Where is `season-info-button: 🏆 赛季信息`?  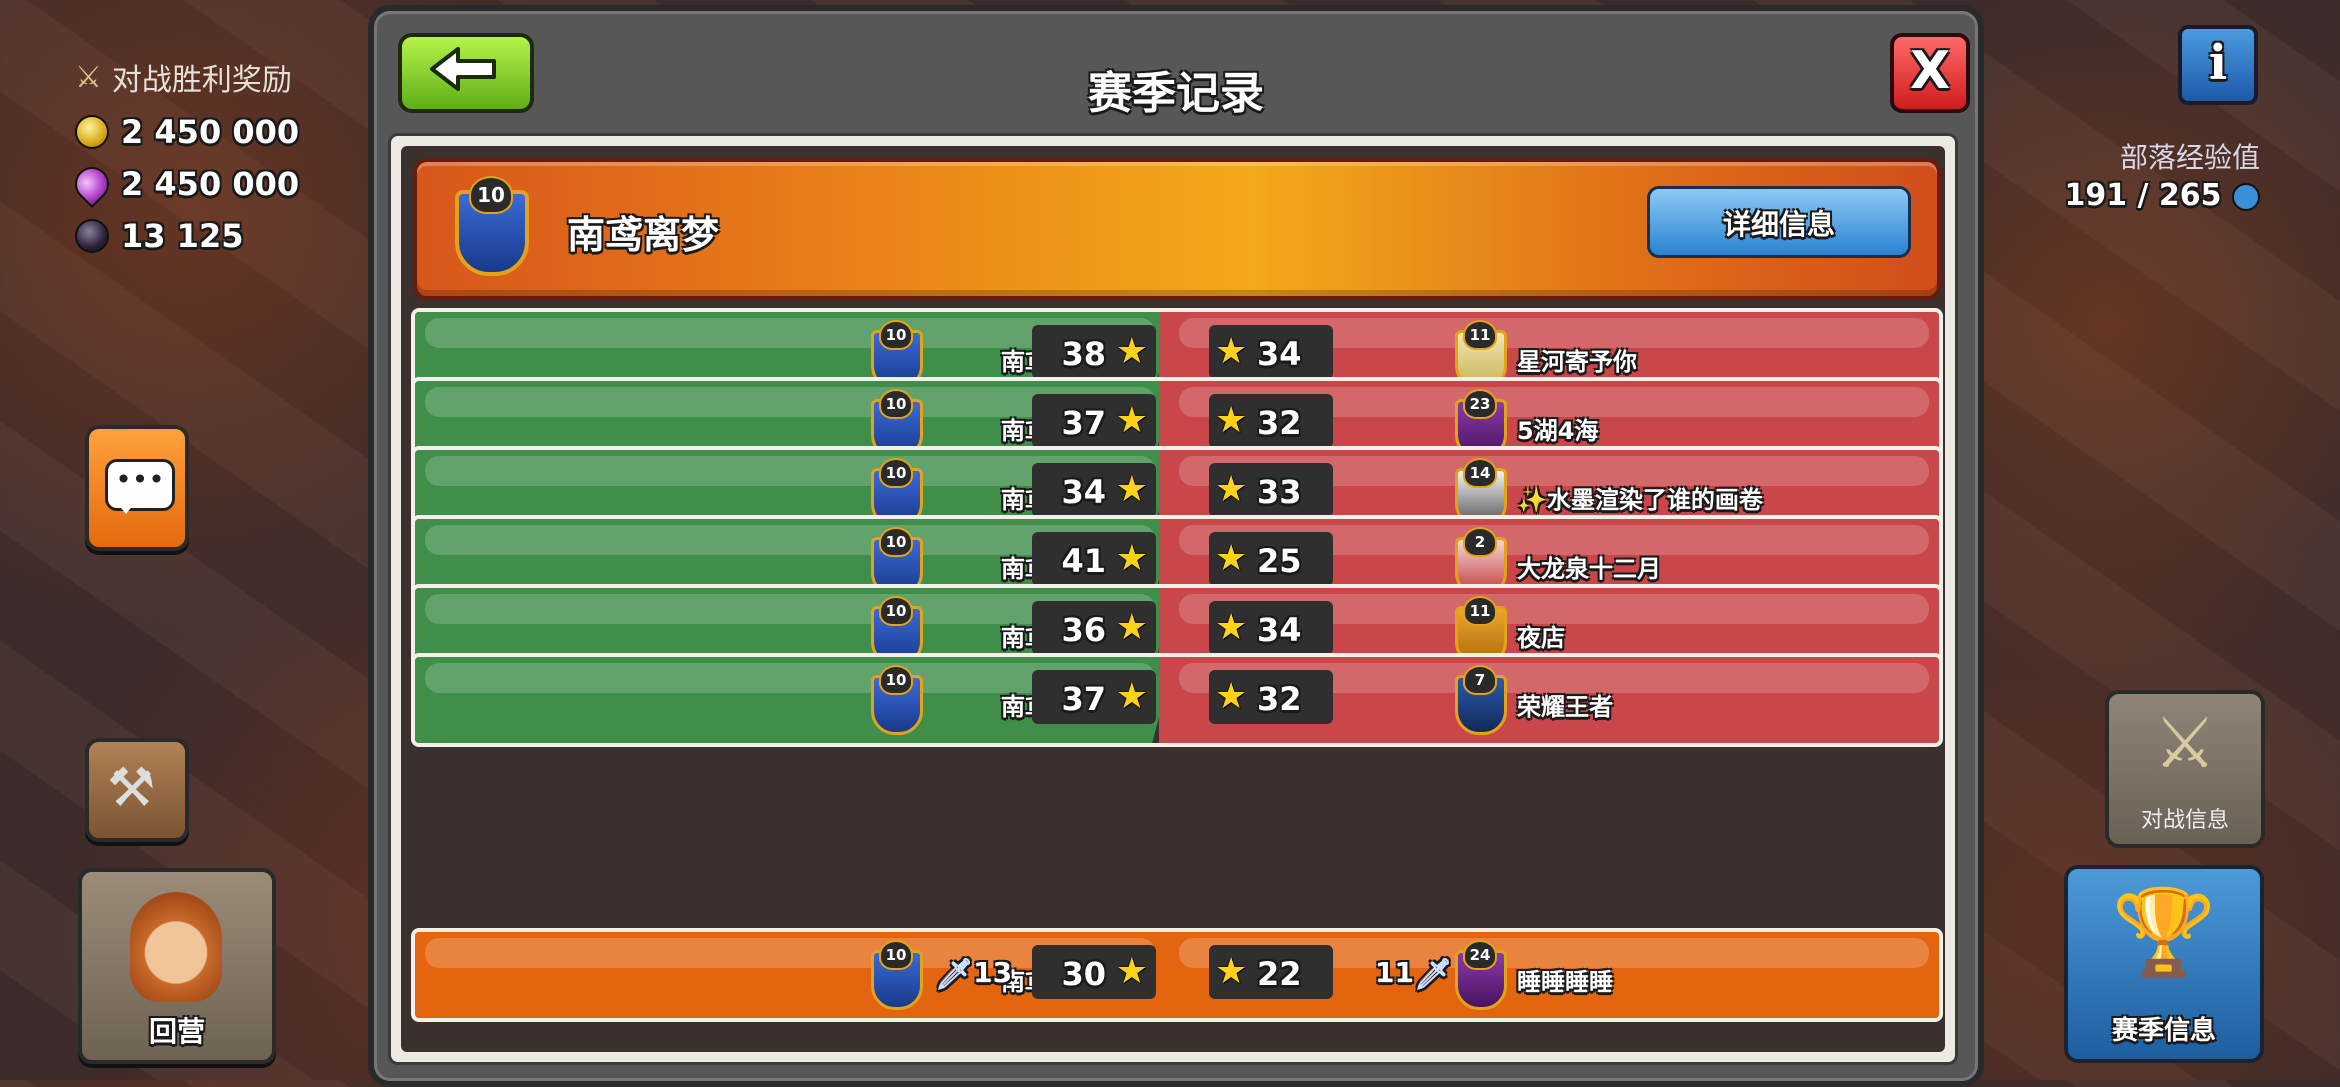
season-info-button: 🏆 赛季信息 is located at coordinates (2164, 964).